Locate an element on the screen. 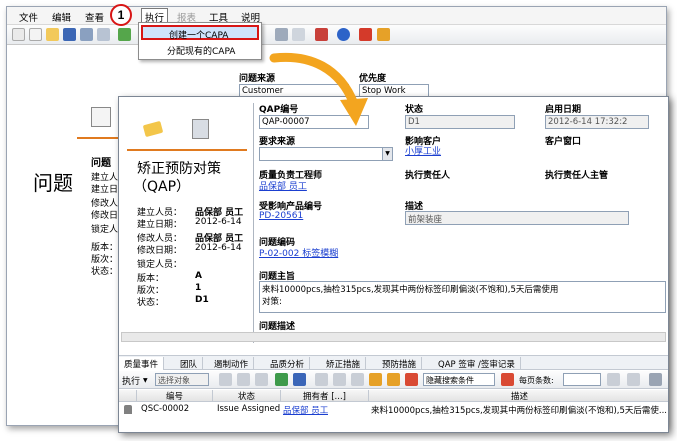 This screenshot has height=441, width=677. tab-team: 团队 is located at coordinates (189, 363).